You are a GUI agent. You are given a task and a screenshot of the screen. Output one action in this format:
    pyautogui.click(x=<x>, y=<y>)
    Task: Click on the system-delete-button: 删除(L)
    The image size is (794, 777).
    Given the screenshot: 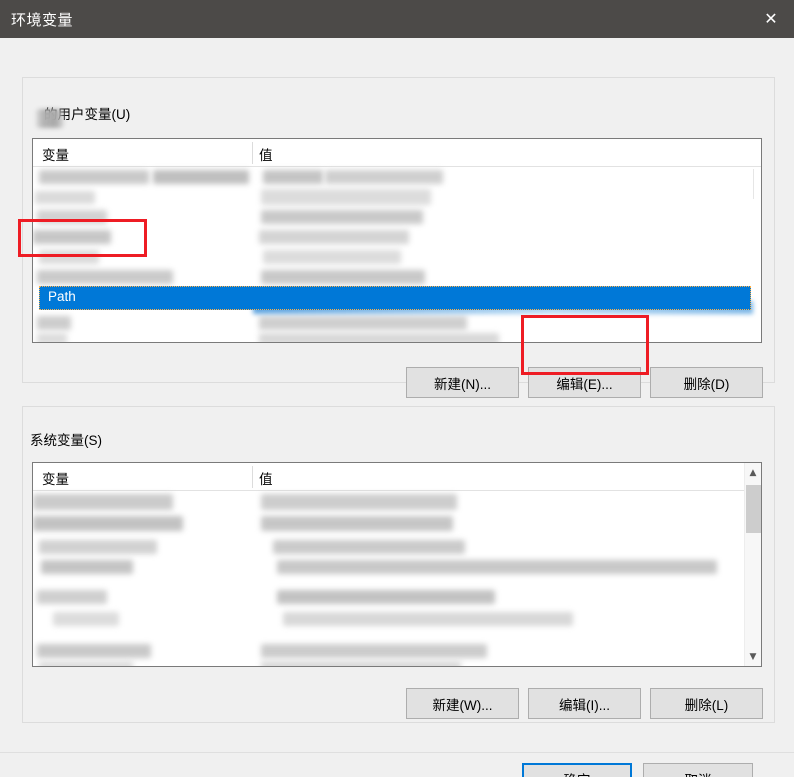 What is the action you would take?
    pyautogui.click(x=706, y=703)
    